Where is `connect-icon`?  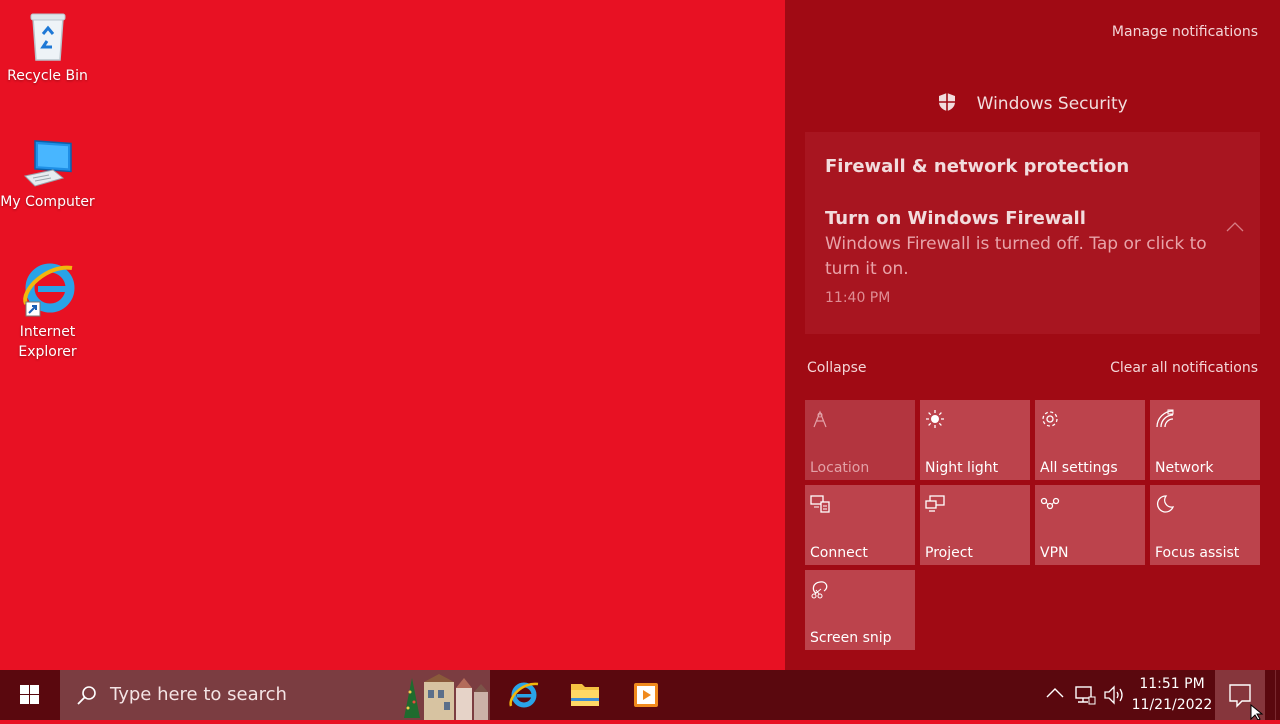
connect-icon is located at coordinates (820, 504).